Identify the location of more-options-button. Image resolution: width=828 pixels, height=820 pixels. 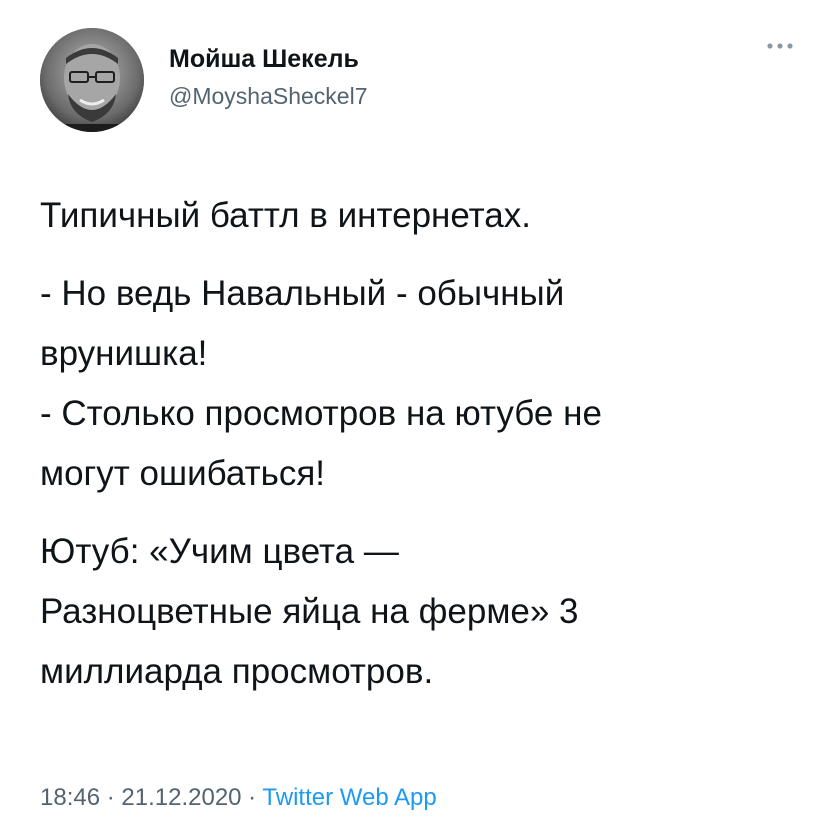
(780, 46).